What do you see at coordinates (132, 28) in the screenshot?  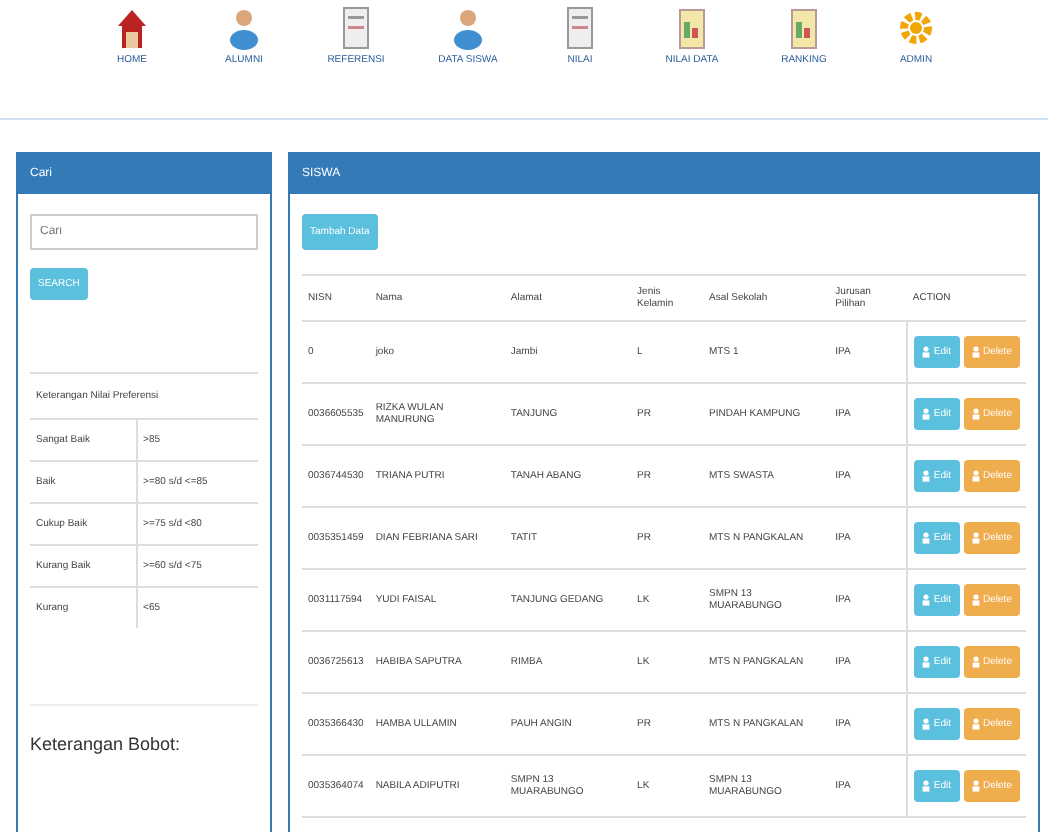 I see `house-icon` at bounding box center [132, 28].